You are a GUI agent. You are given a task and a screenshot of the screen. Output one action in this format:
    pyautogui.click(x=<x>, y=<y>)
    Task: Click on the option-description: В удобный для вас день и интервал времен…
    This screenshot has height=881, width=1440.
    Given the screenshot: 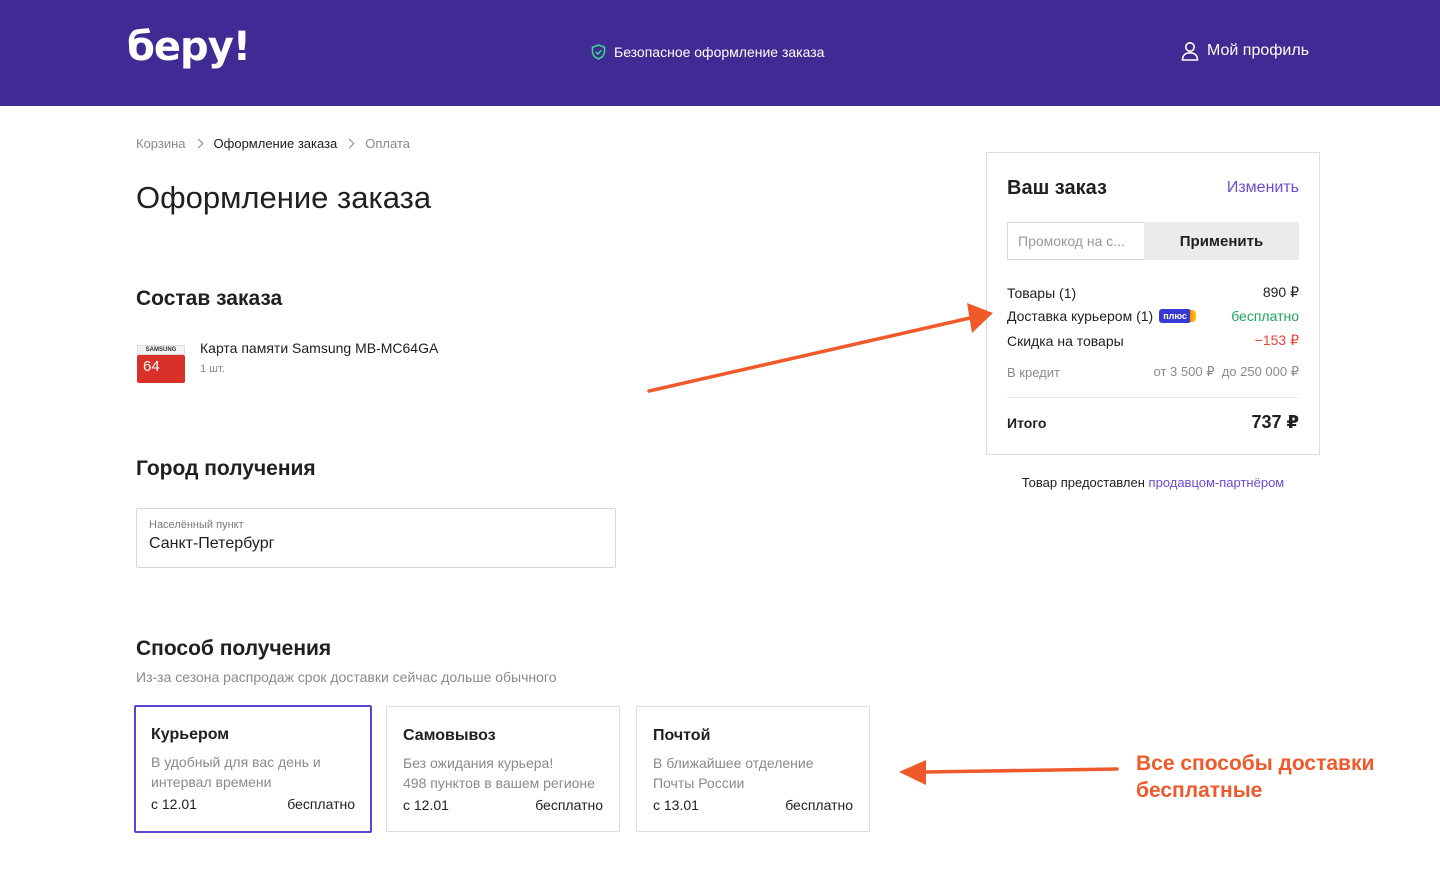 What is the action you would take?
    pyautogui.click(x=253, y=772)
    